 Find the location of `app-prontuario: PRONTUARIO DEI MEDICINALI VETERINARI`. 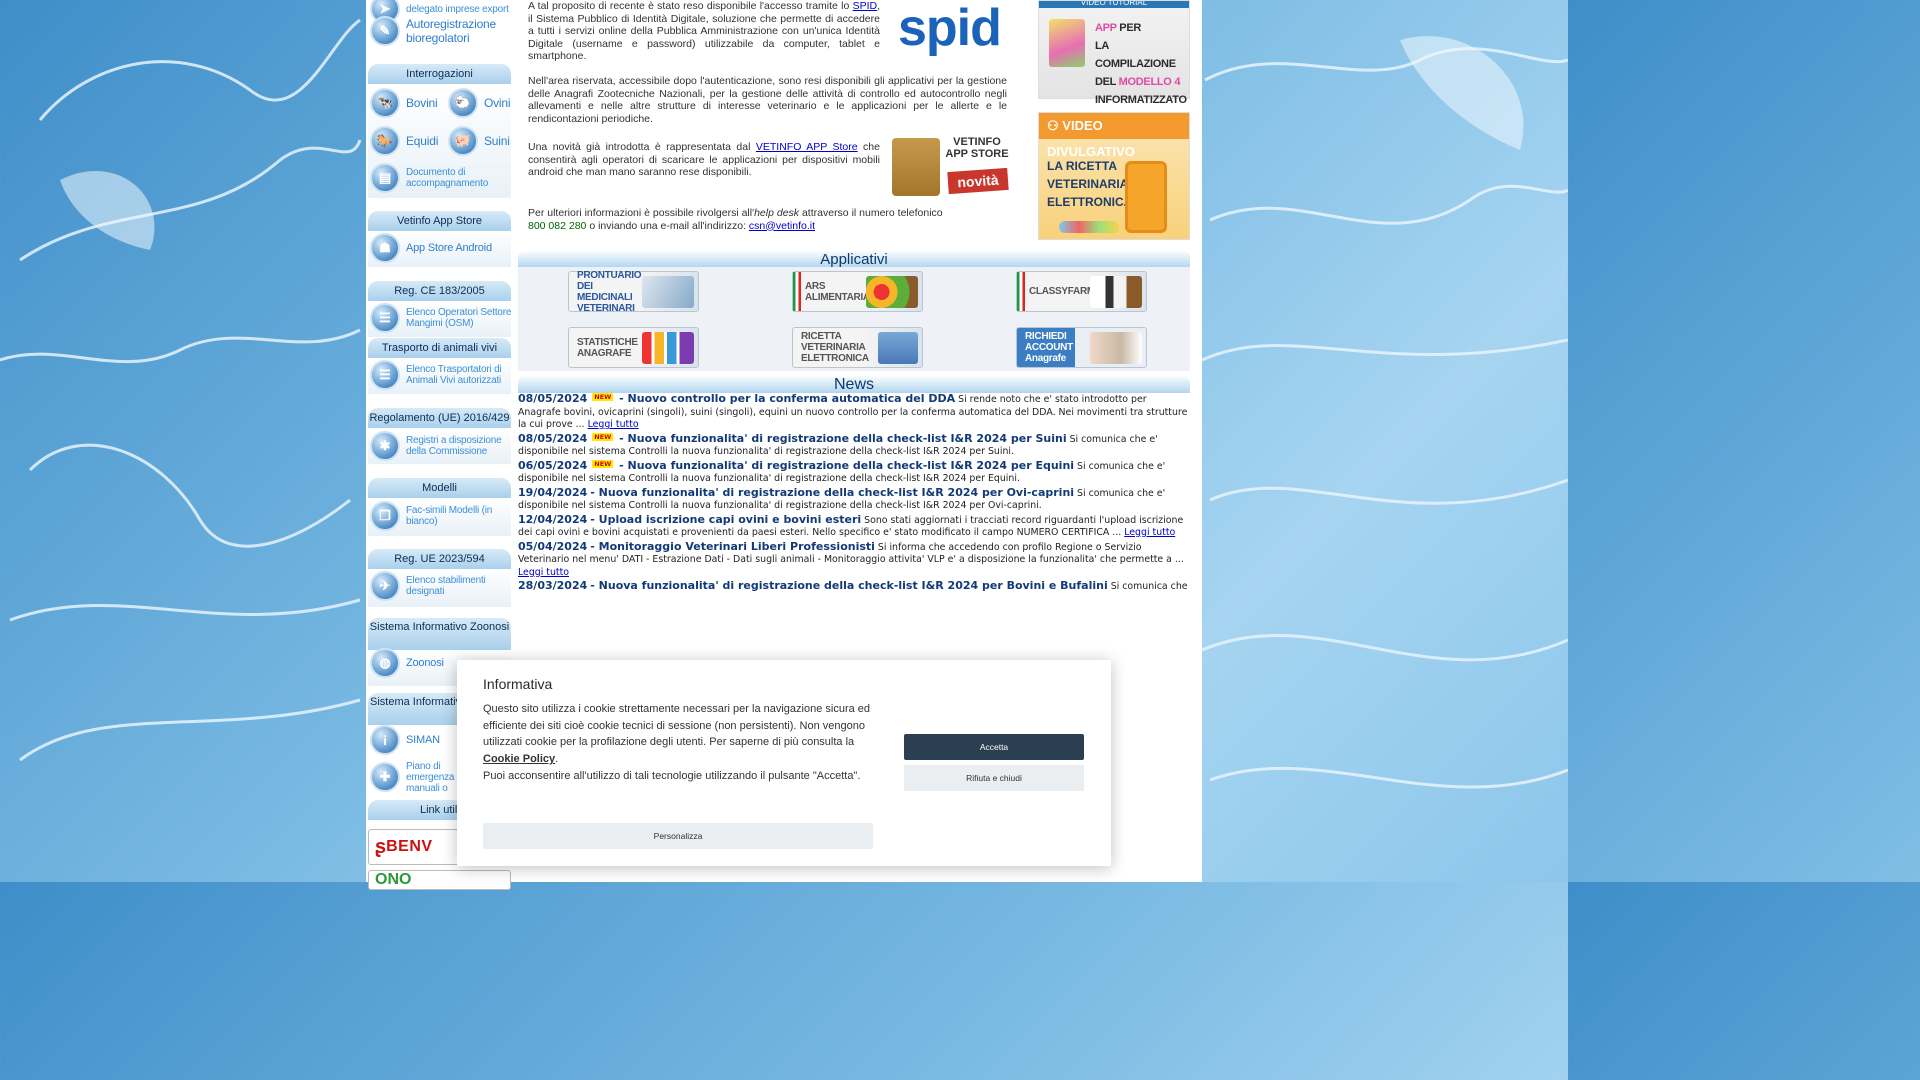

app-prontuario: PRONTUARIO DEI MEDICINALI VETERINARI is located at coordinates (633, 292).